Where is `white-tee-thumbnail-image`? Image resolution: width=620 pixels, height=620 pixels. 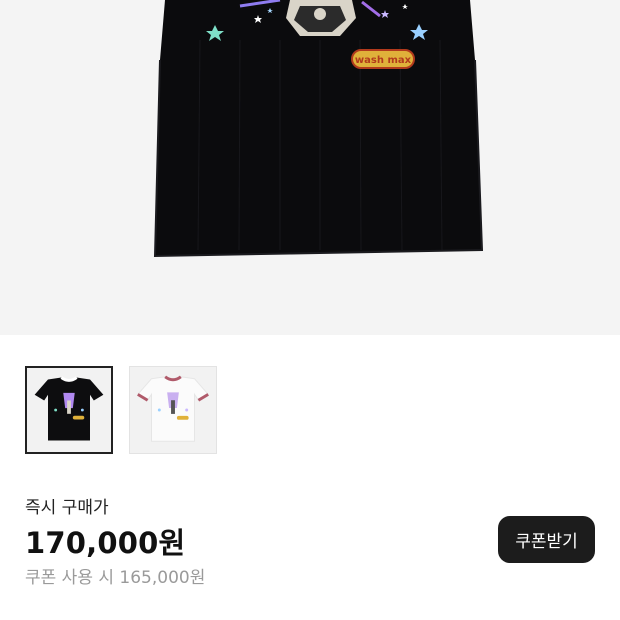 white-tee-thumbnail-image is located at coordinates (173, 408).